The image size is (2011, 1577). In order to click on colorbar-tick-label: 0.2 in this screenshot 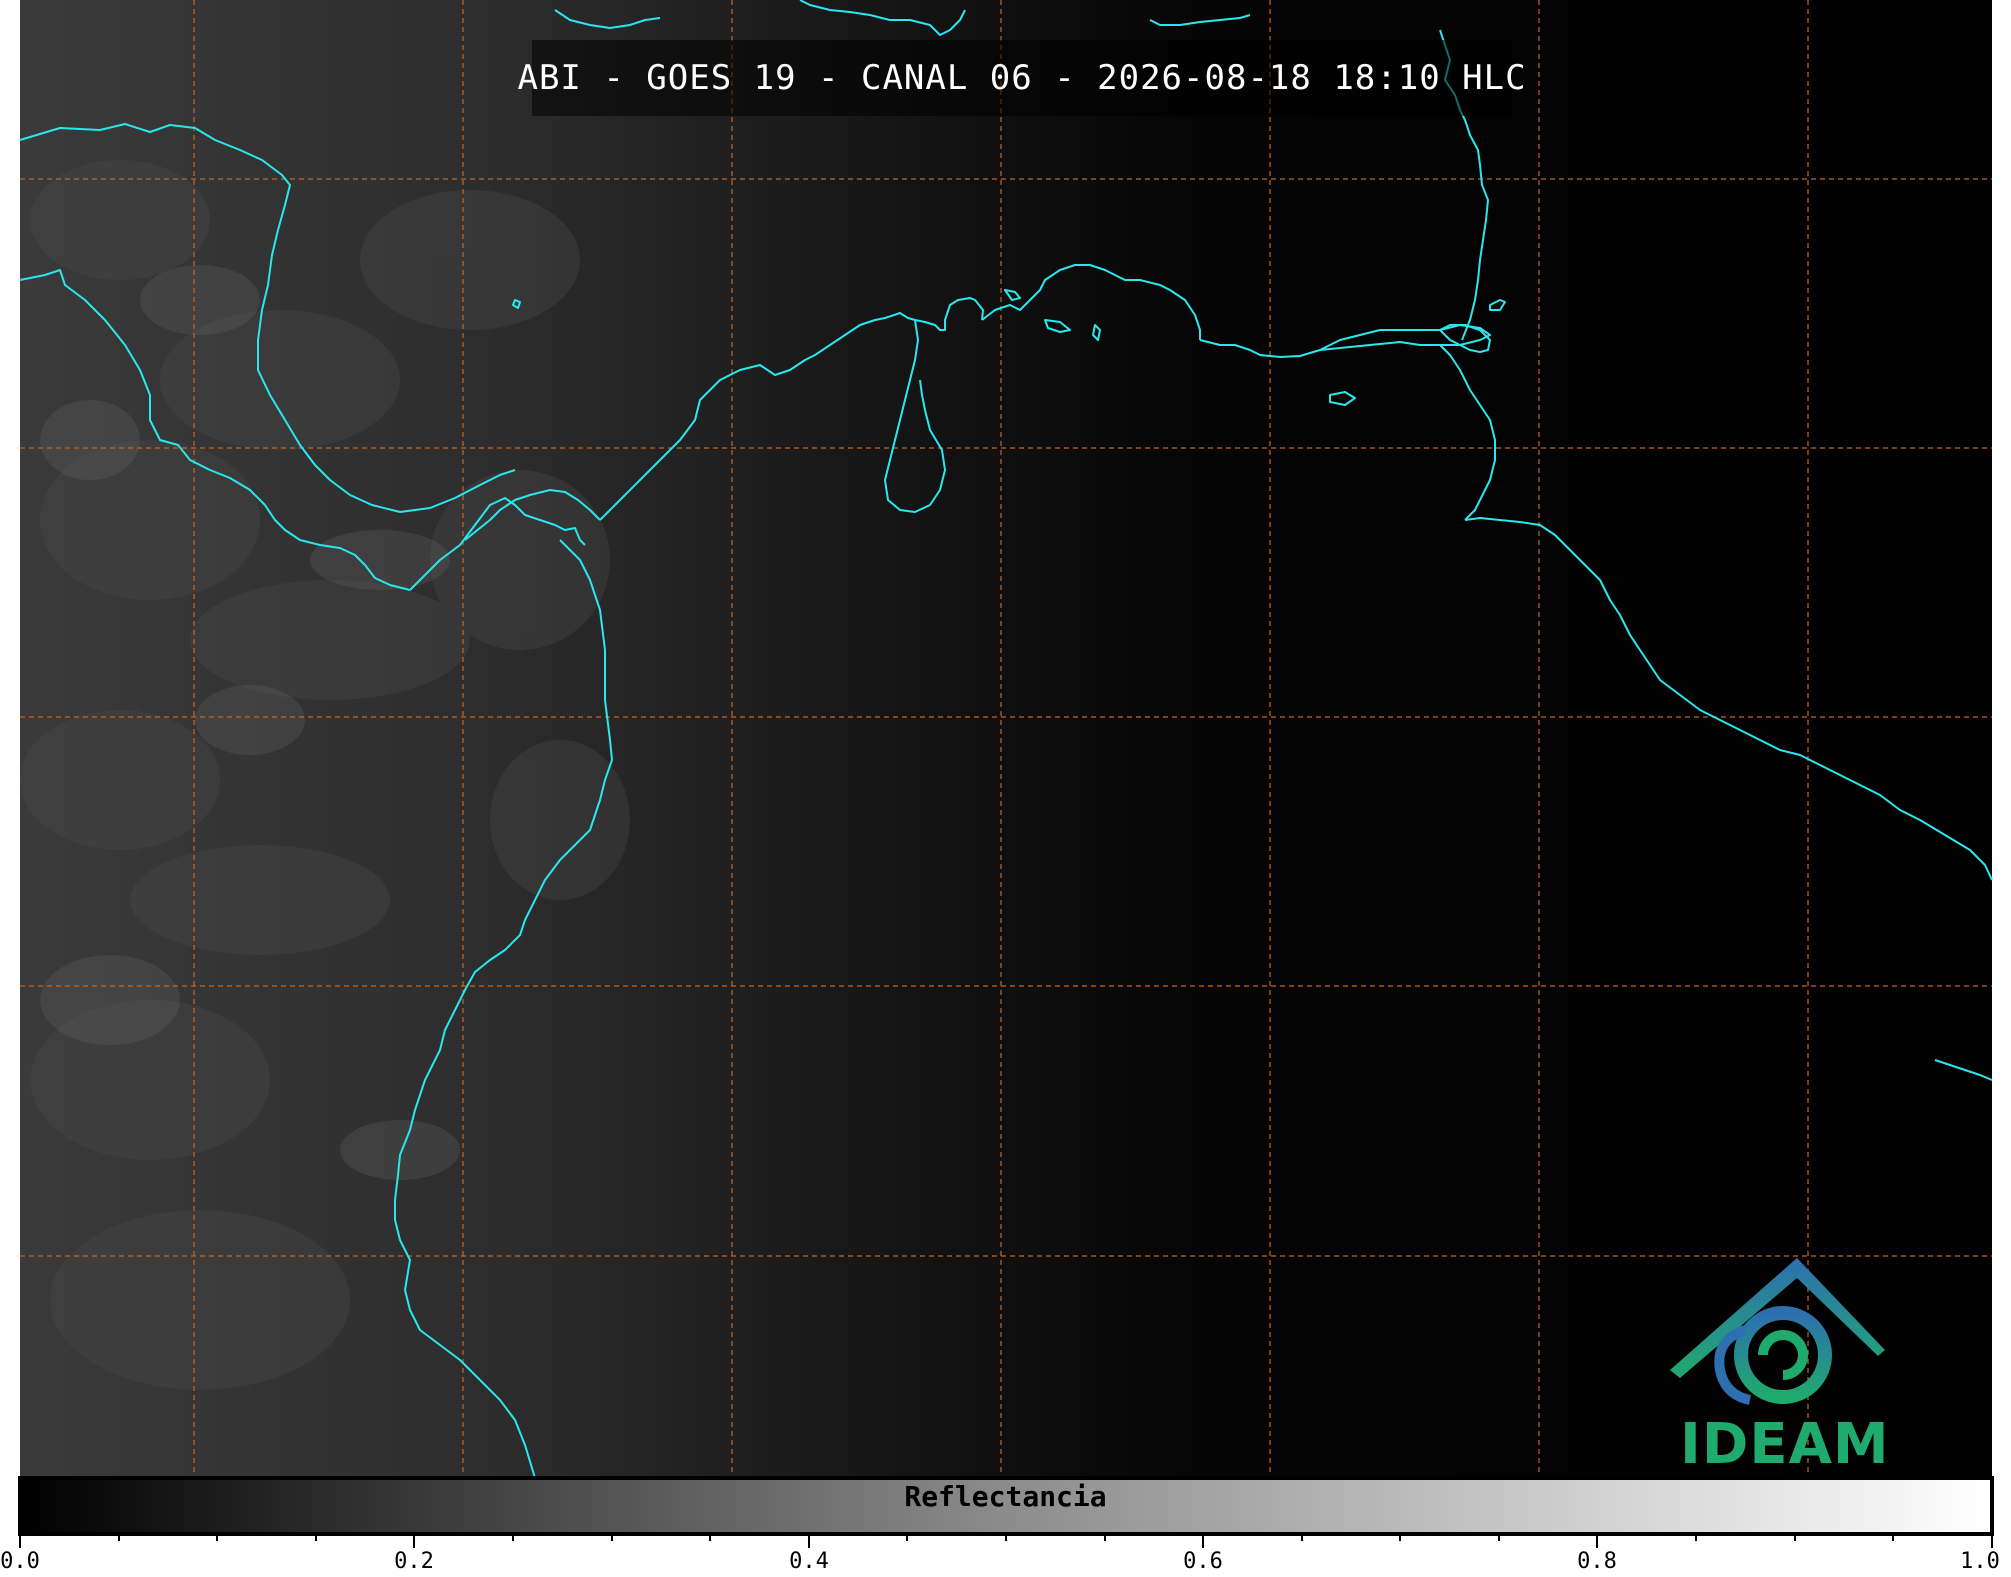, I will do `click(414, 1561)`.